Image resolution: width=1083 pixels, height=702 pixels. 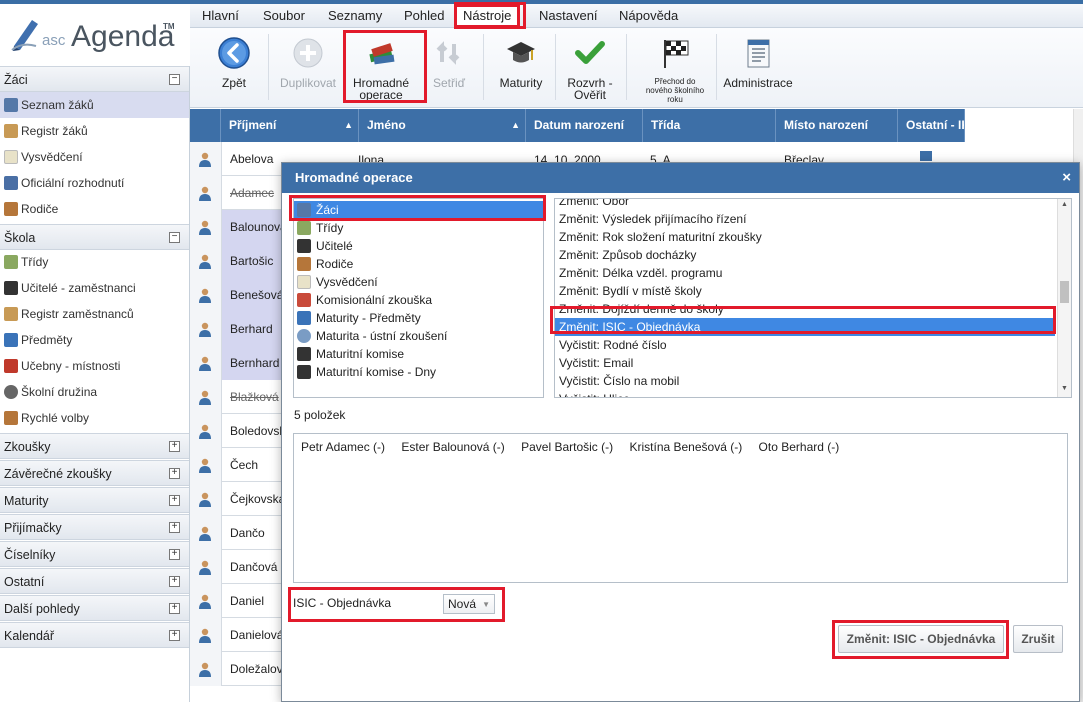 What do you see at coordinates (94, 581) in the screenshot?
I see `sidebar-section-ostatni: Ostatní +` at bounding box center [94, 581].